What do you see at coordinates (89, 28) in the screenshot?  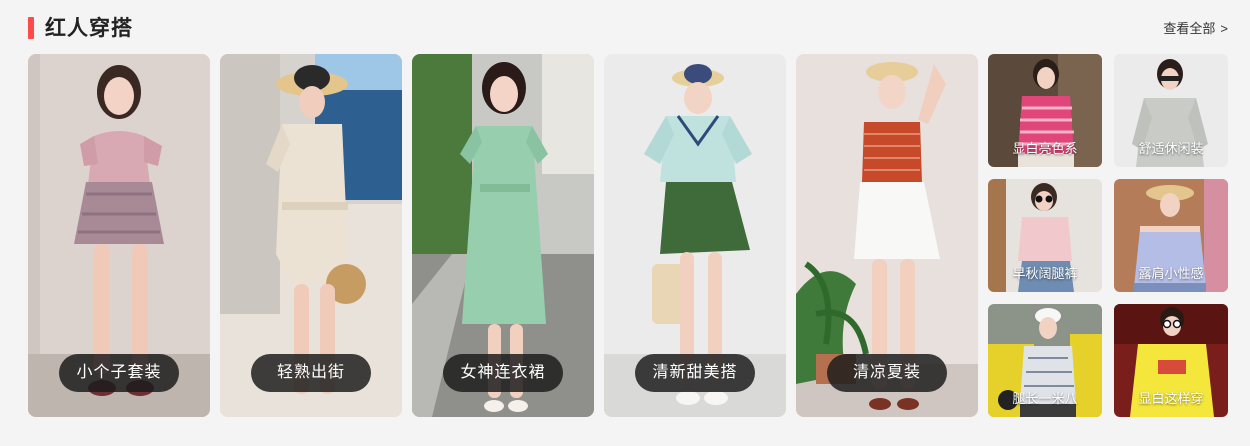 I see `section-title: 红人穿搭` at bounding box center [89, 28].